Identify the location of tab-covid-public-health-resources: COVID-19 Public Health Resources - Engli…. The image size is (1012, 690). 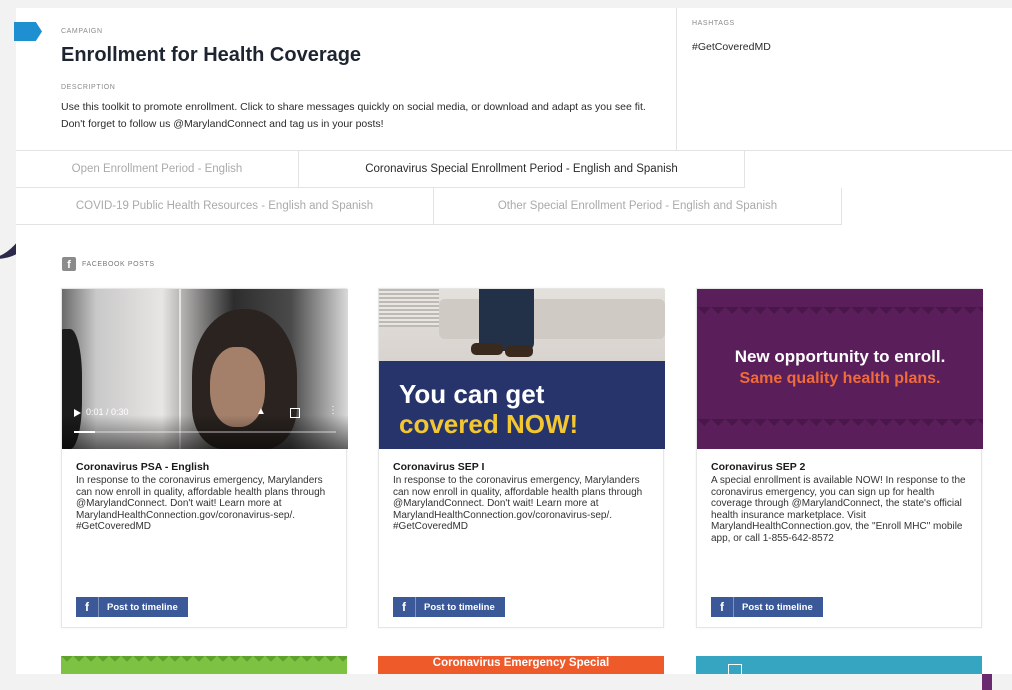
(225, 206).